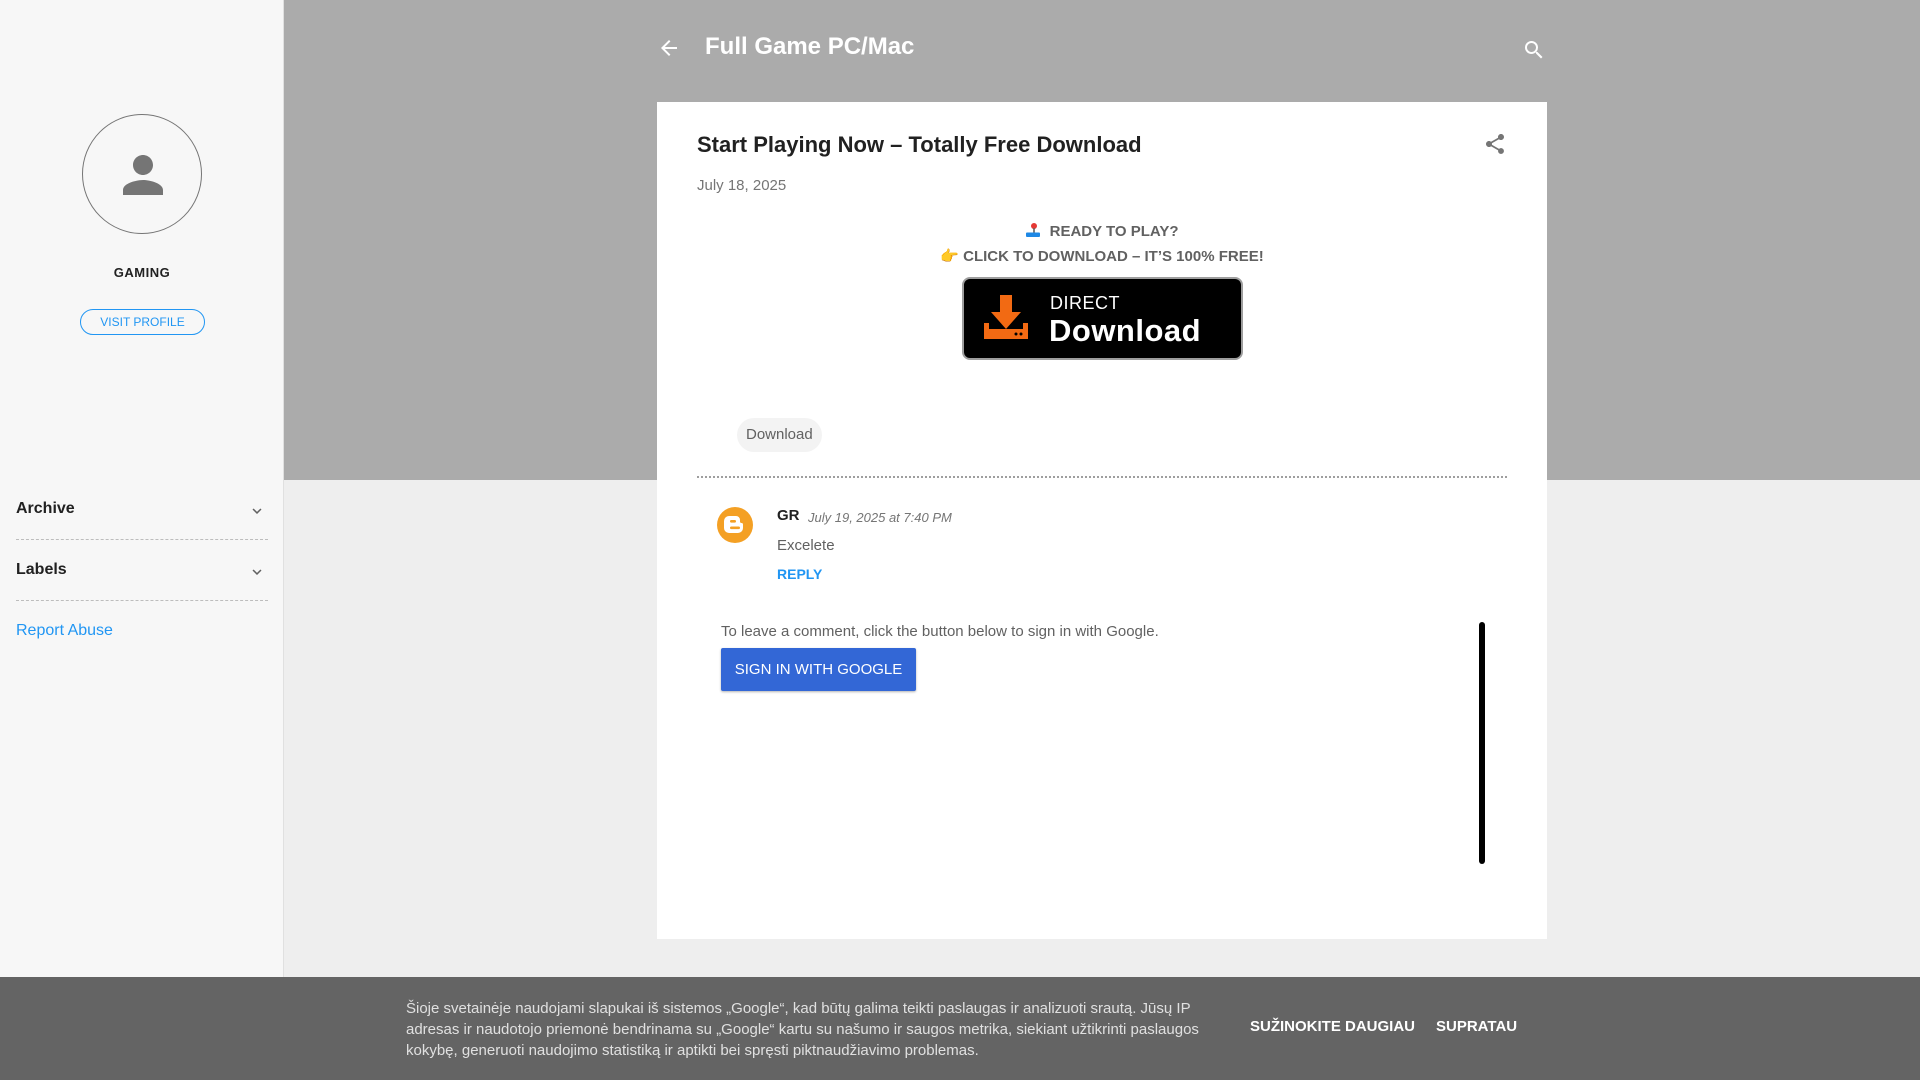 Image resolution: width=1920 pixels, height=1080 pixels. I want to click on arrow-back-icon, so click(669, 48).